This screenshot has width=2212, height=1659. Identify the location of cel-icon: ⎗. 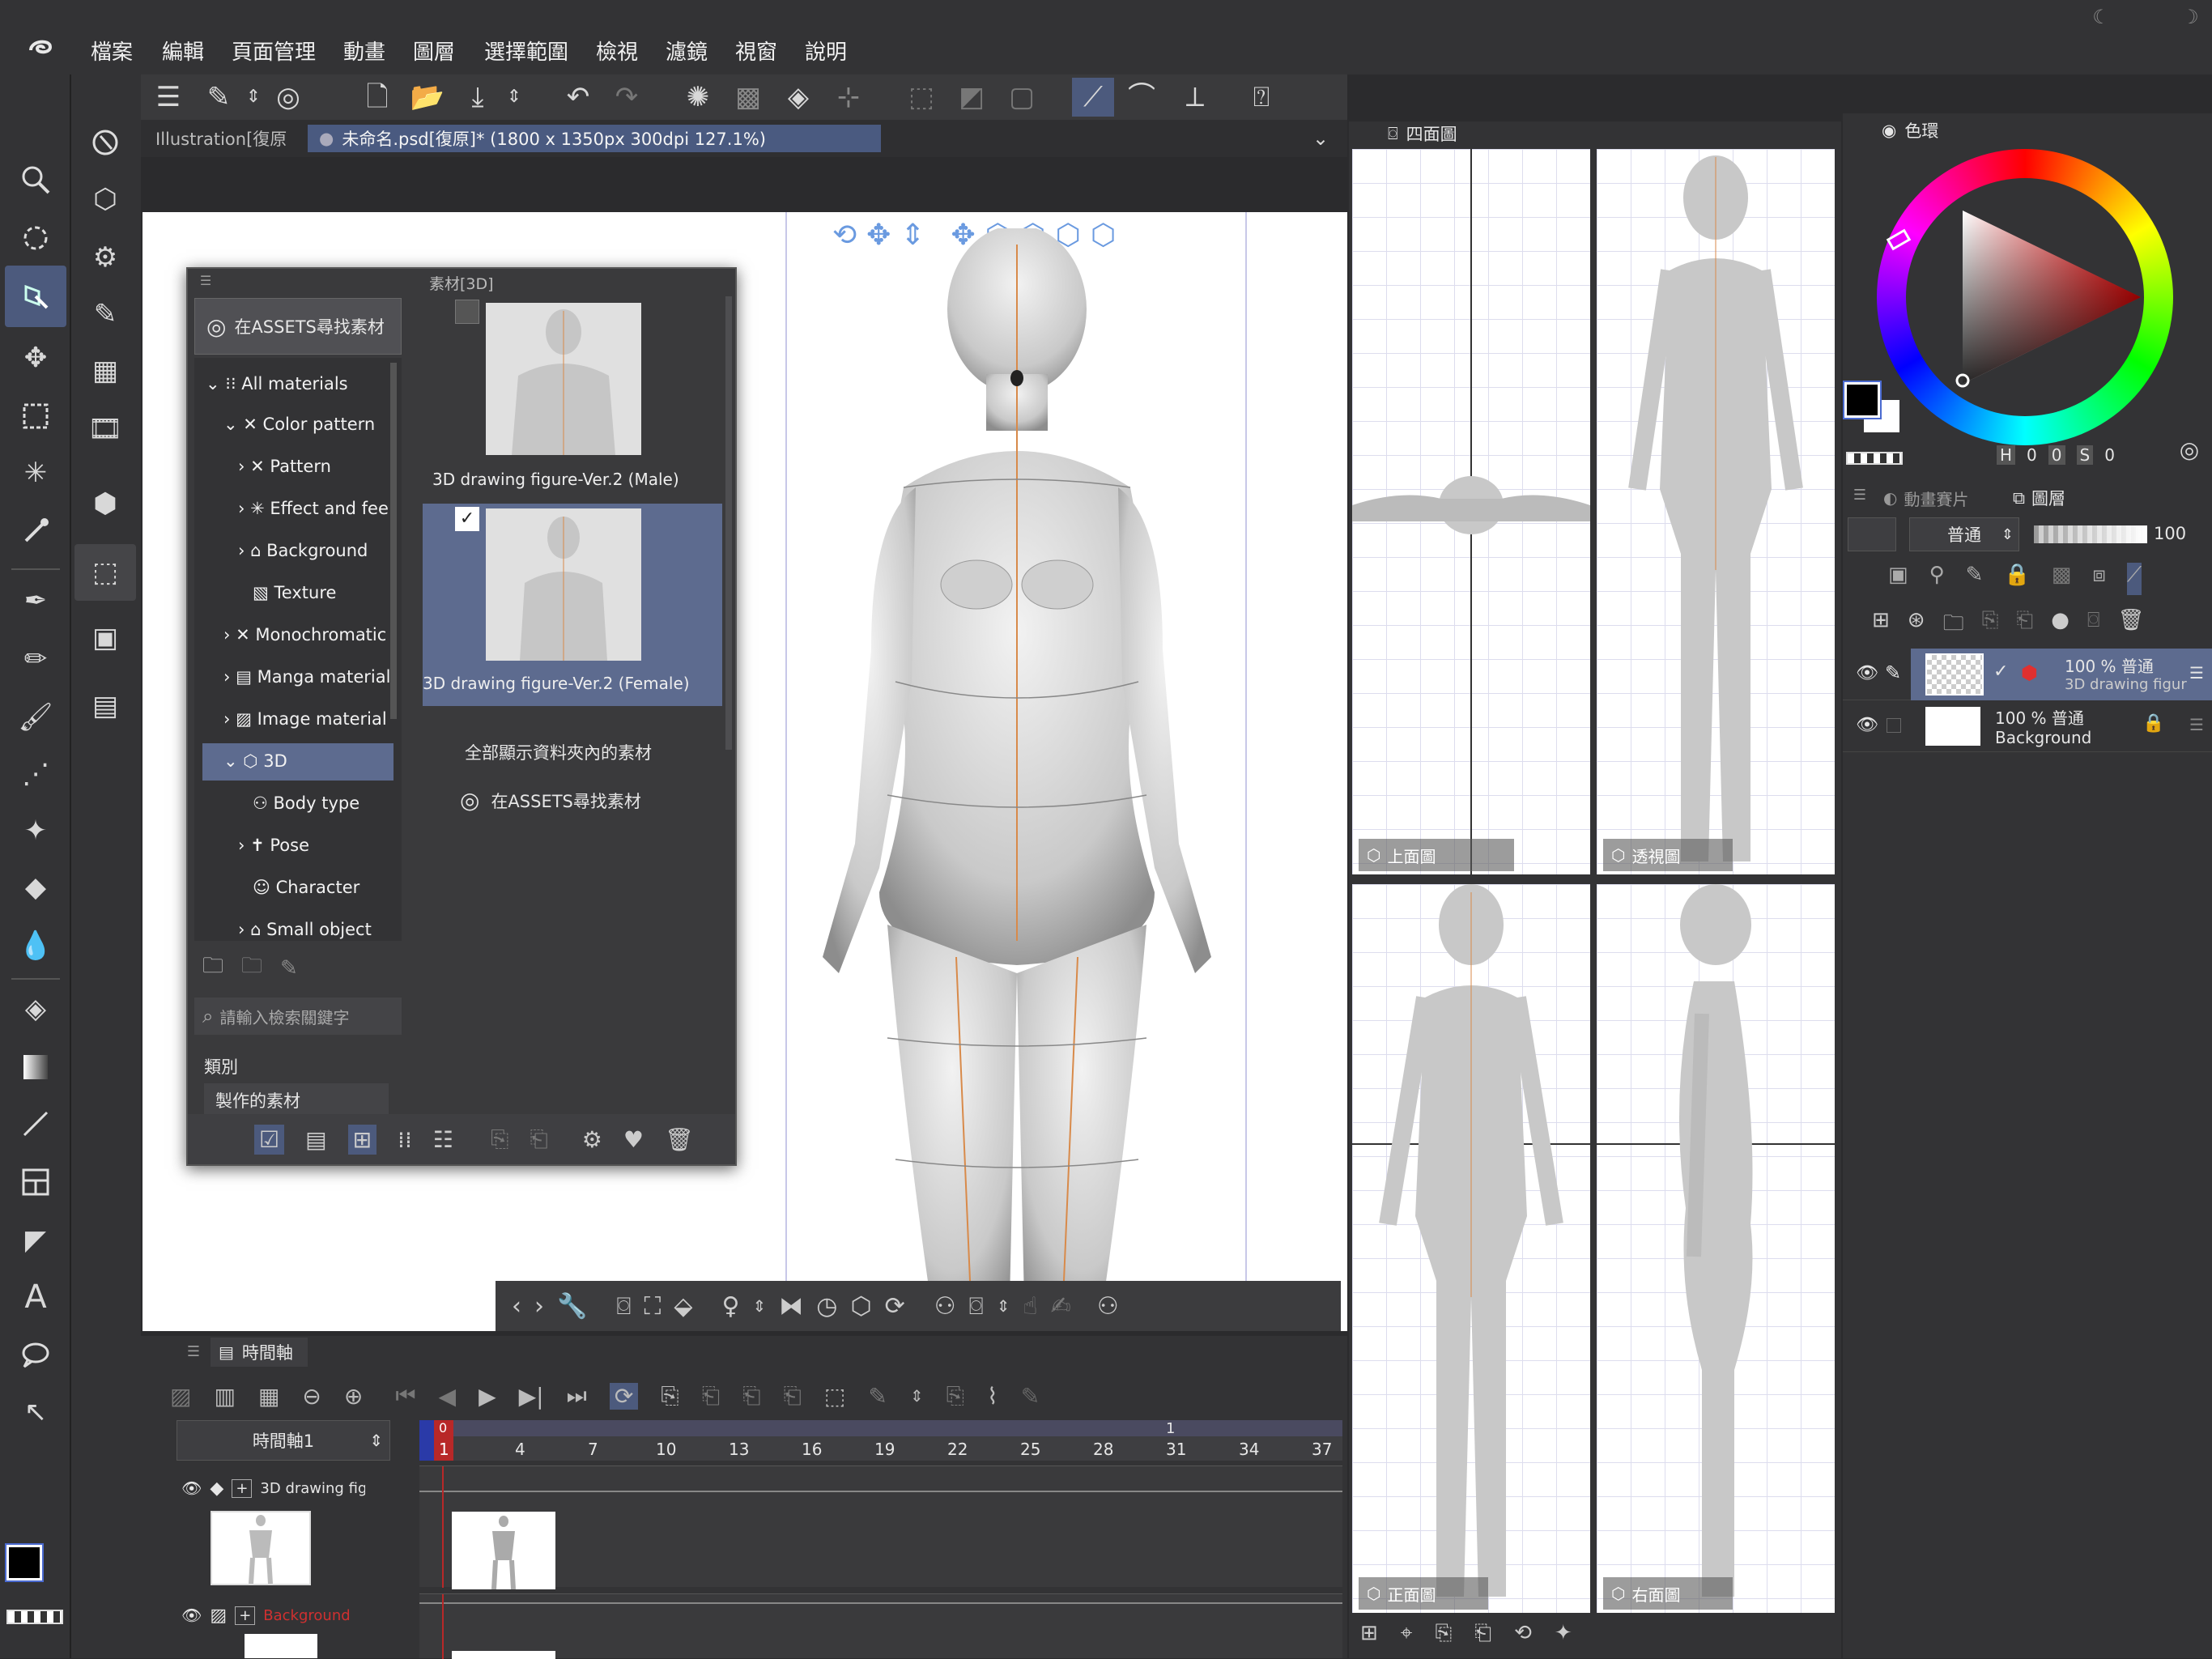
(711, 1396).